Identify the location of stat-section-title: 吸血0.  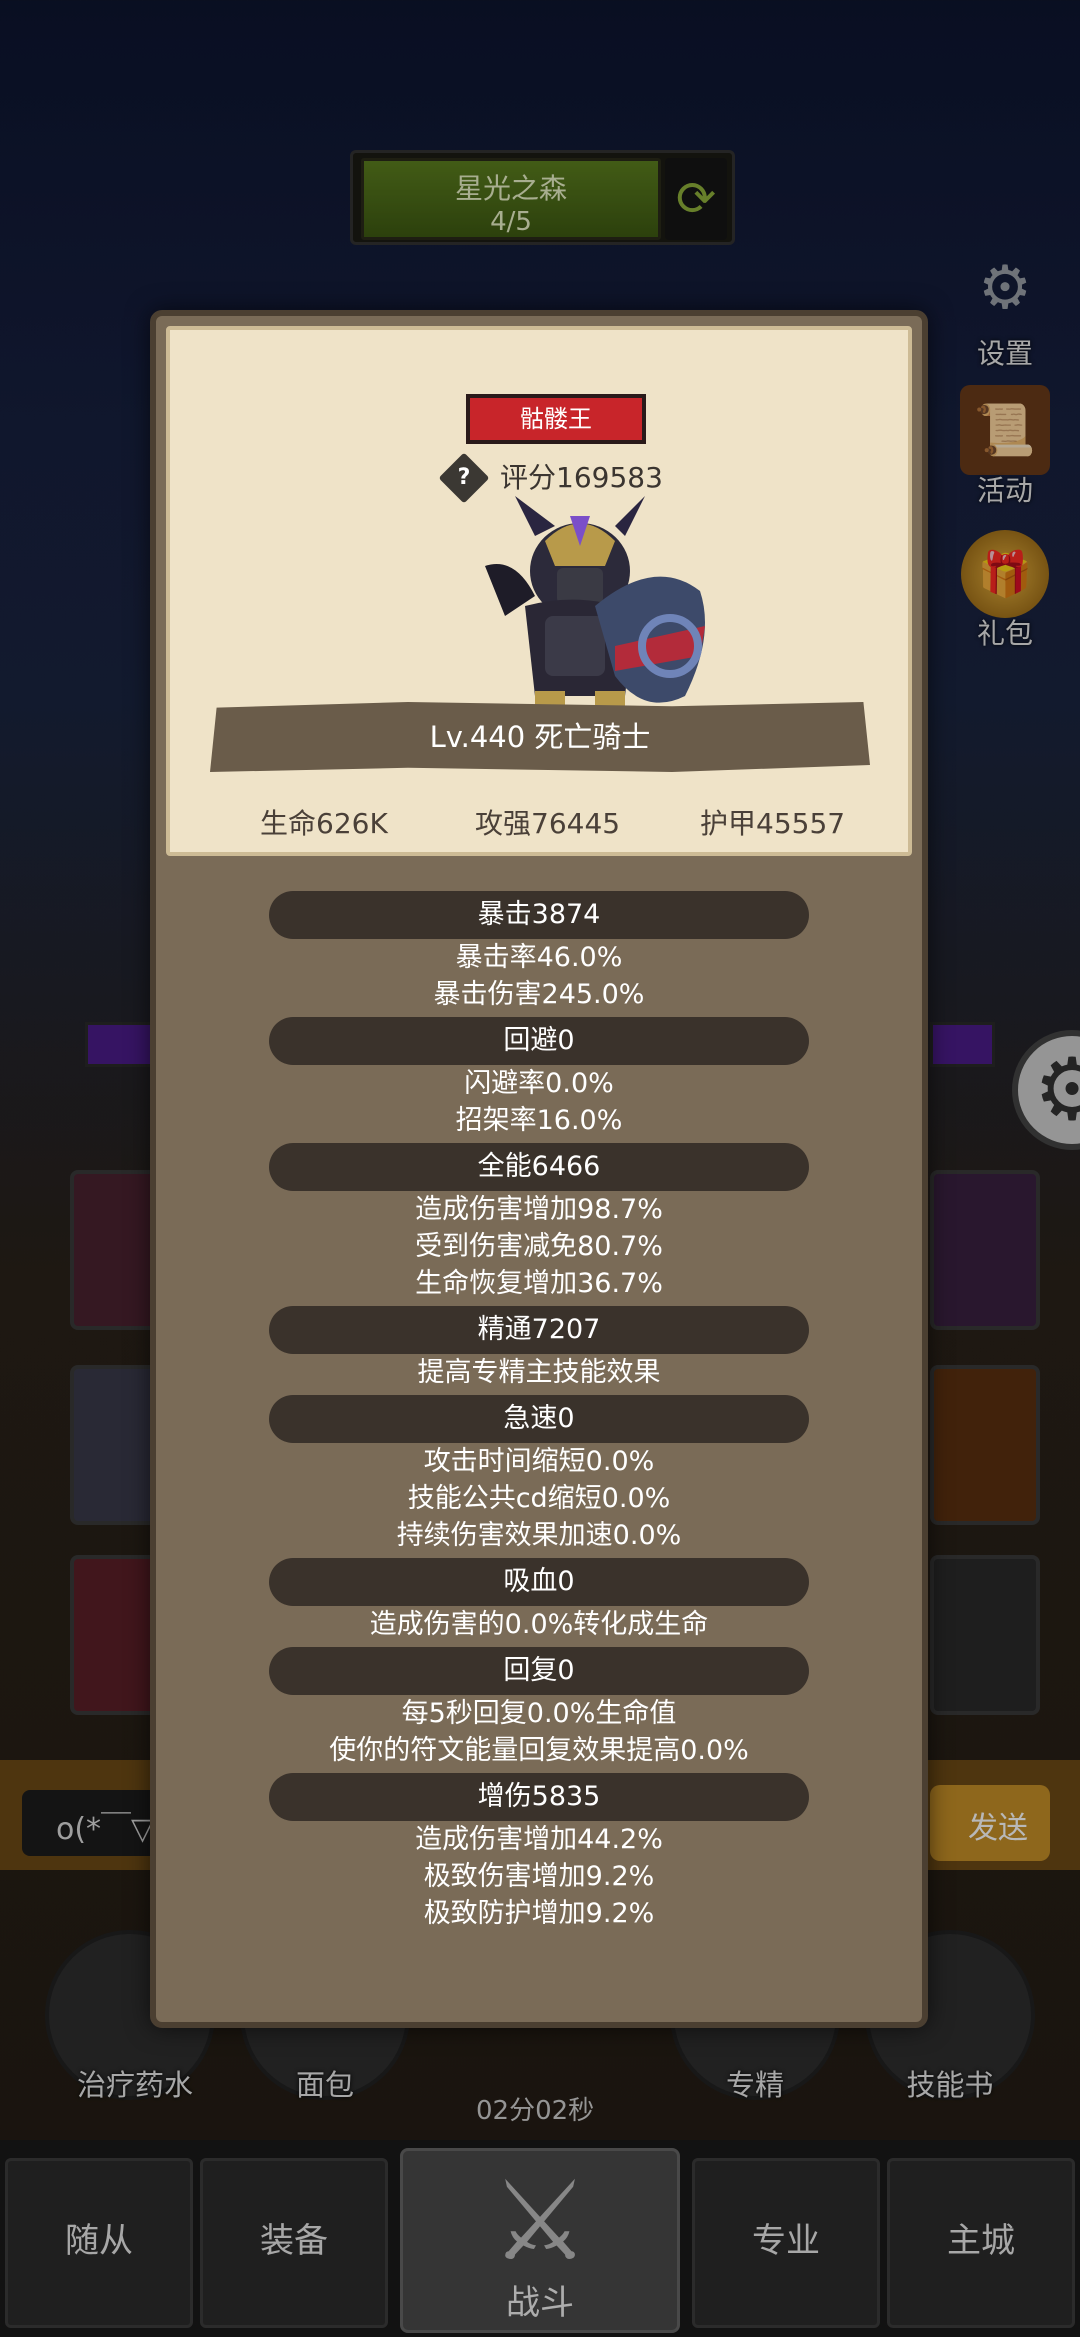
(539, 1582).